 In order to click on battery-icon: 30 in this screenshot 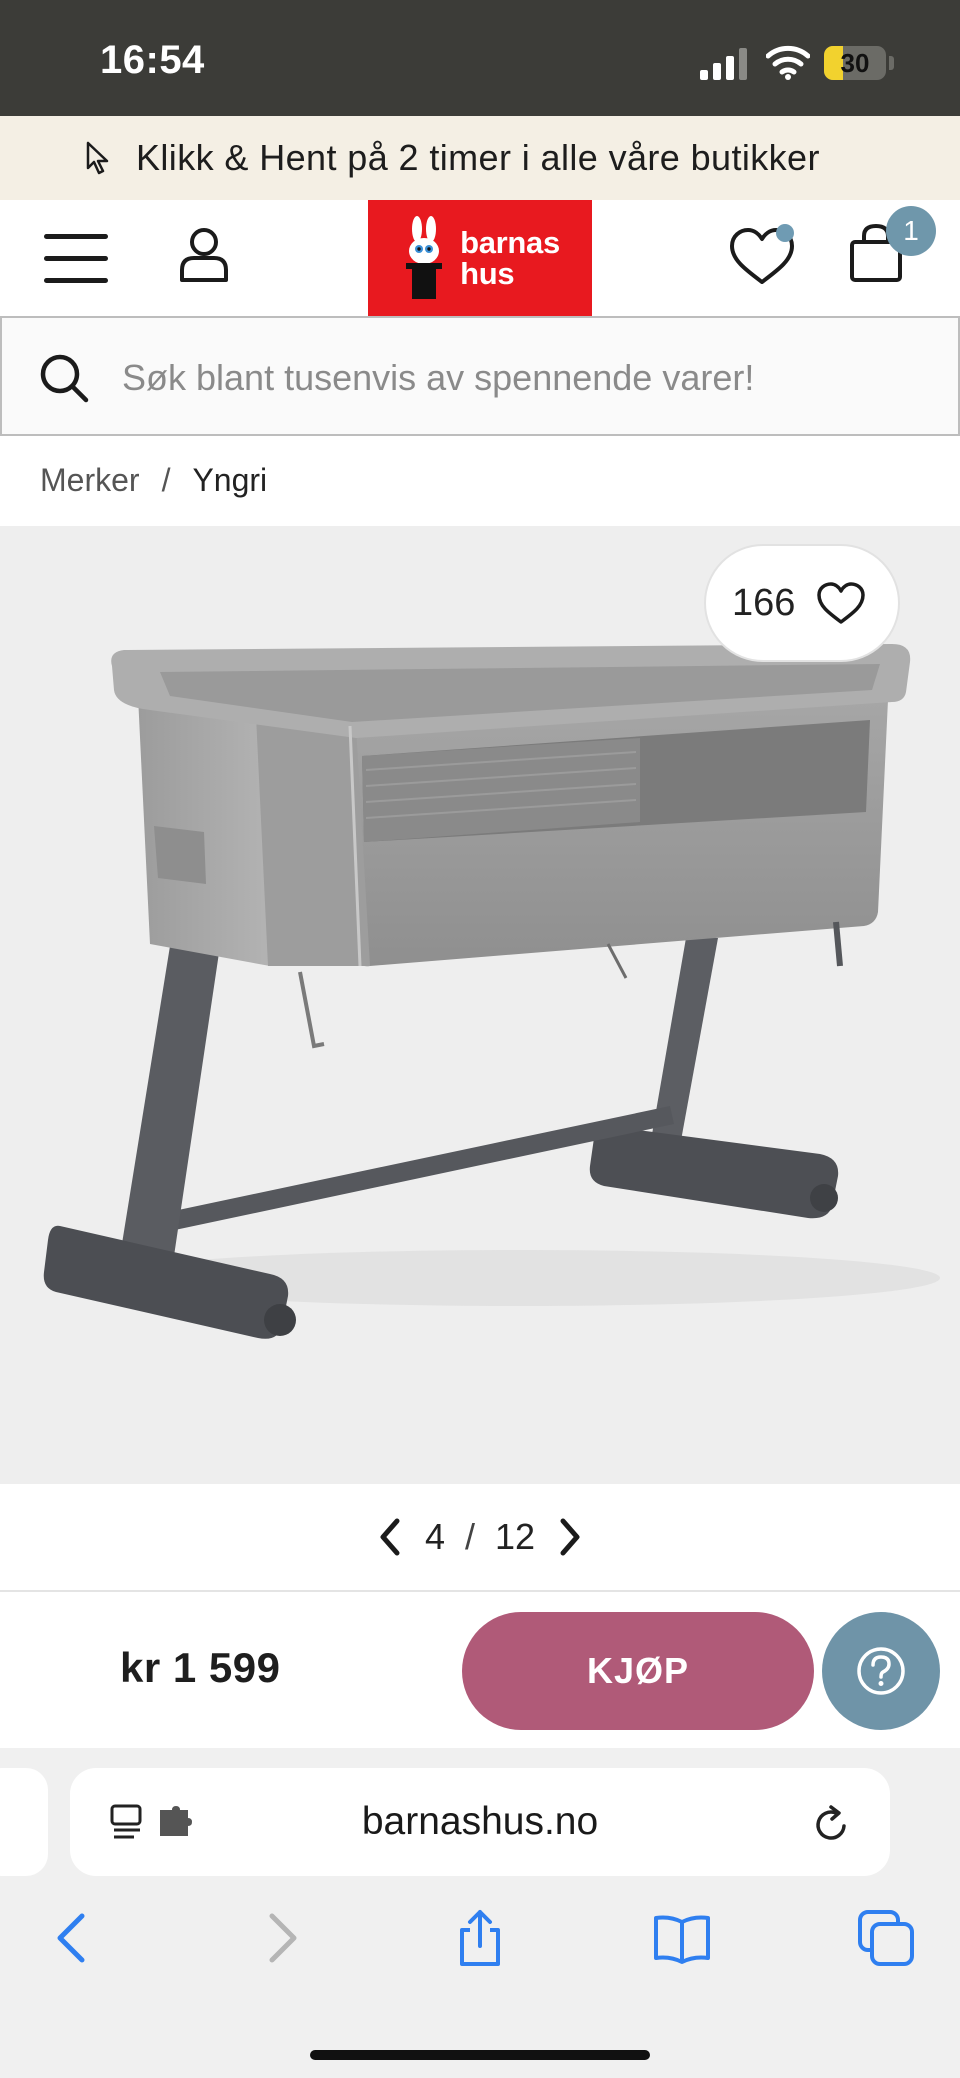, I will do `click(855, 63)`.